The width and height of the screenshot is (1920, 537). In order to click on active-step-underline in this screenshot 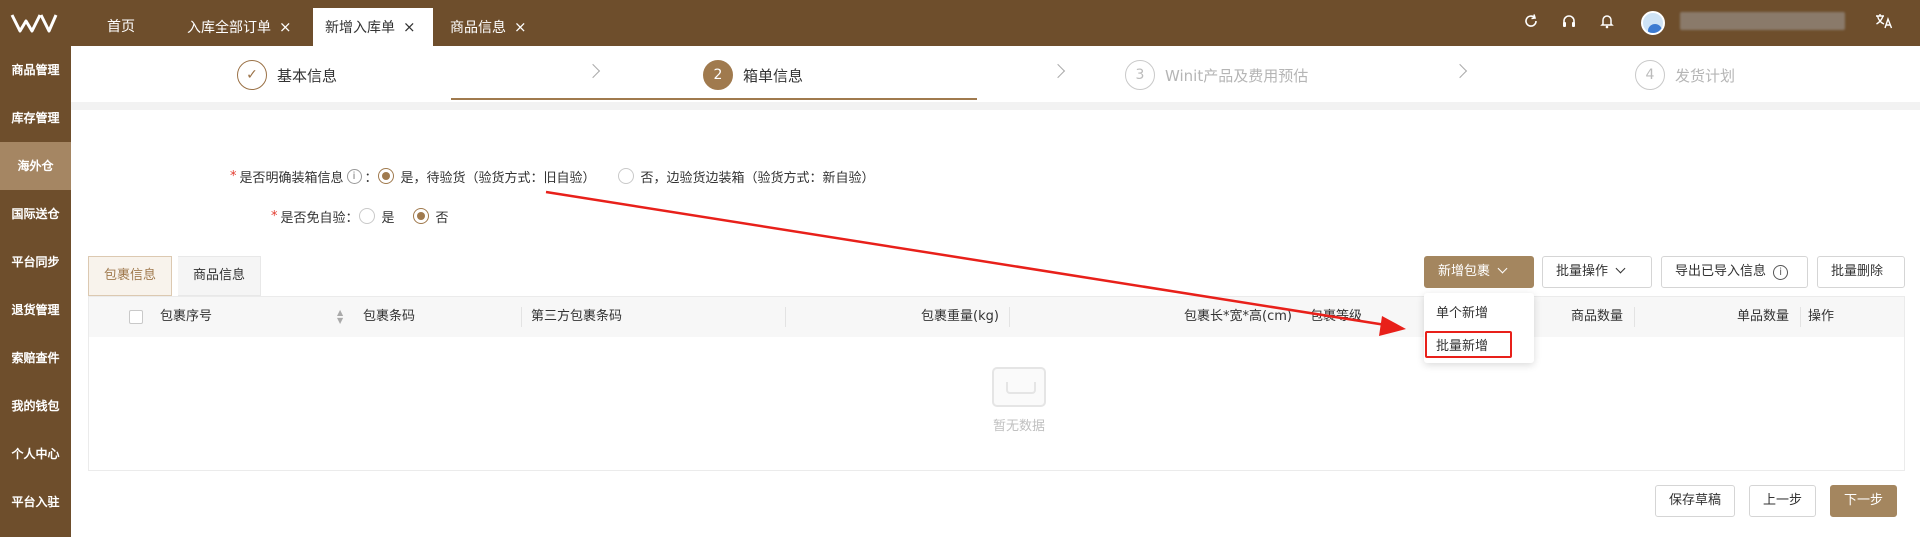, I will do `click(714, 99)`.